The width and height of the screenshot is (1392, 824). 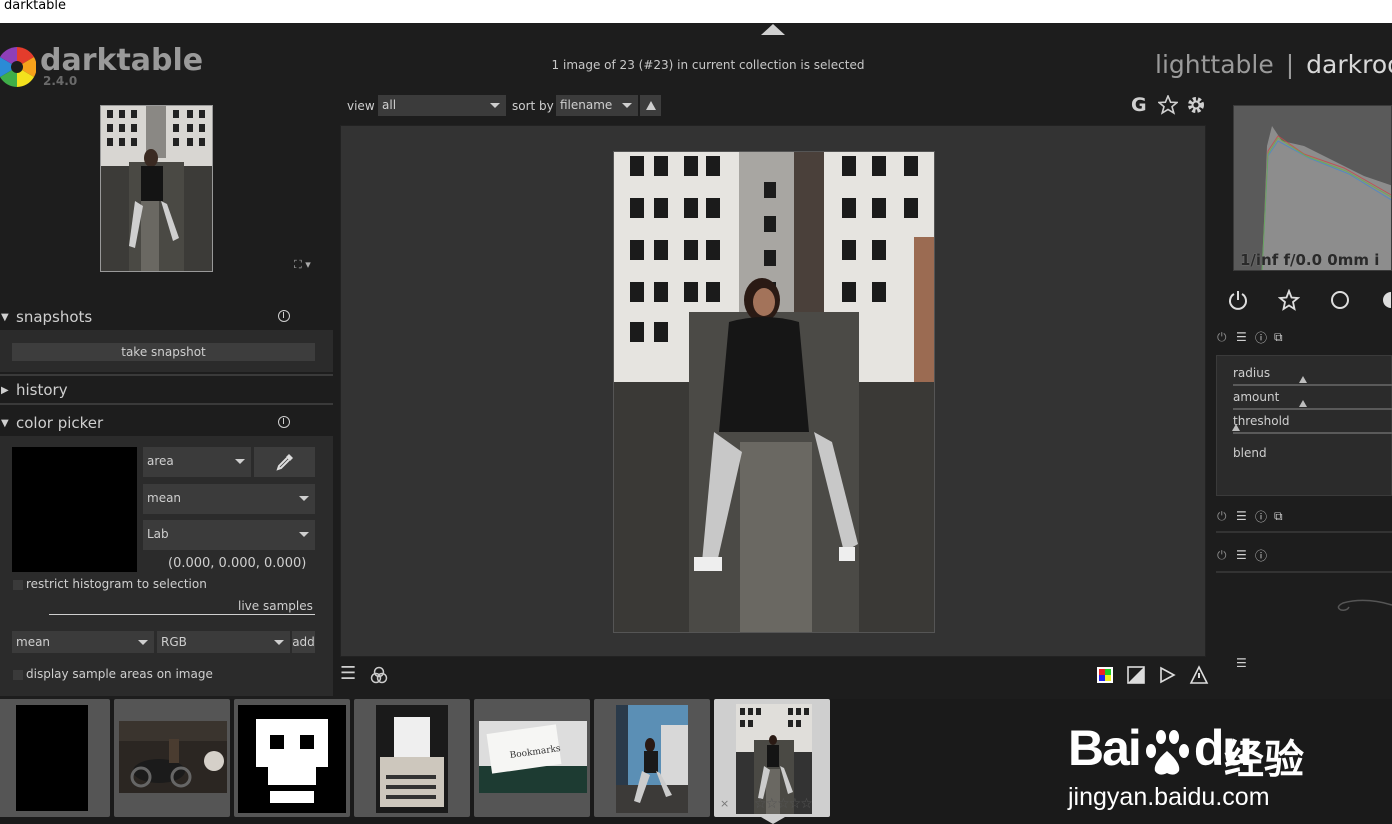 I want to click on radius-slider, so click(x=1312, y=385).